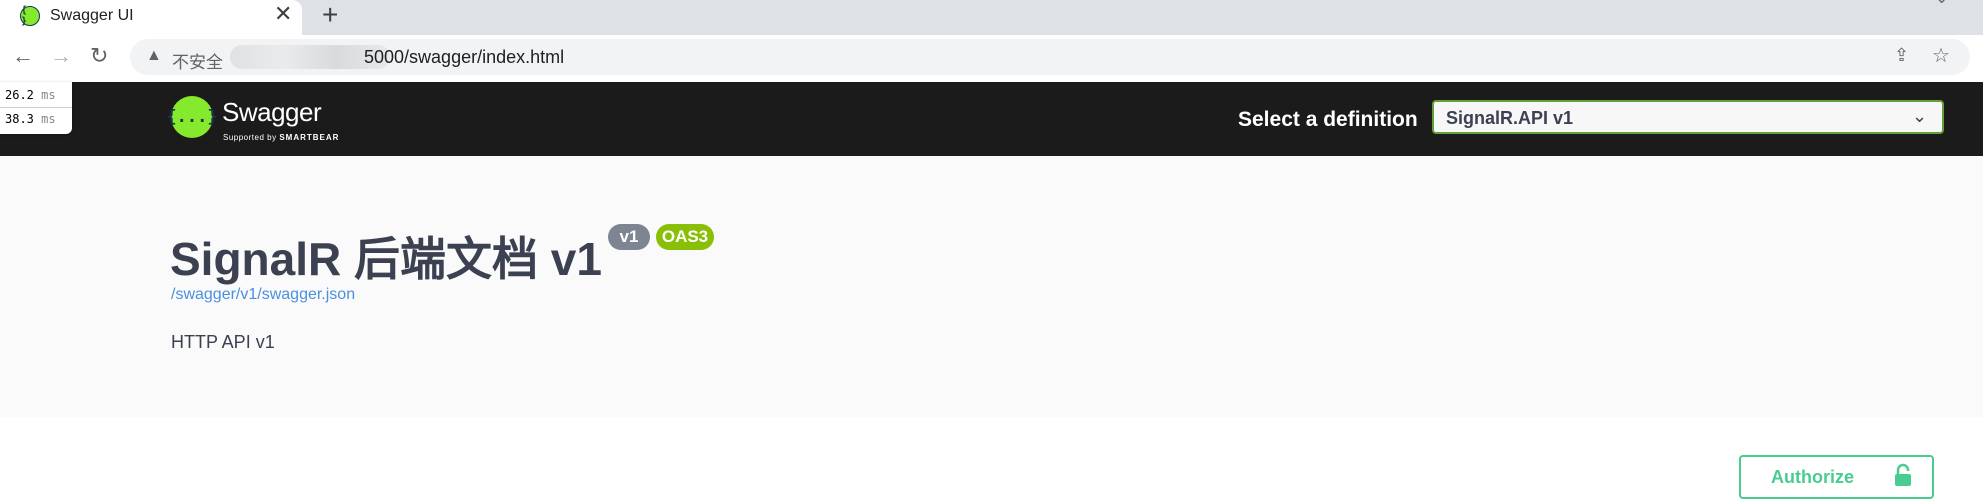  I want to click on authorize-button: Authorize, so click(1836, 477).